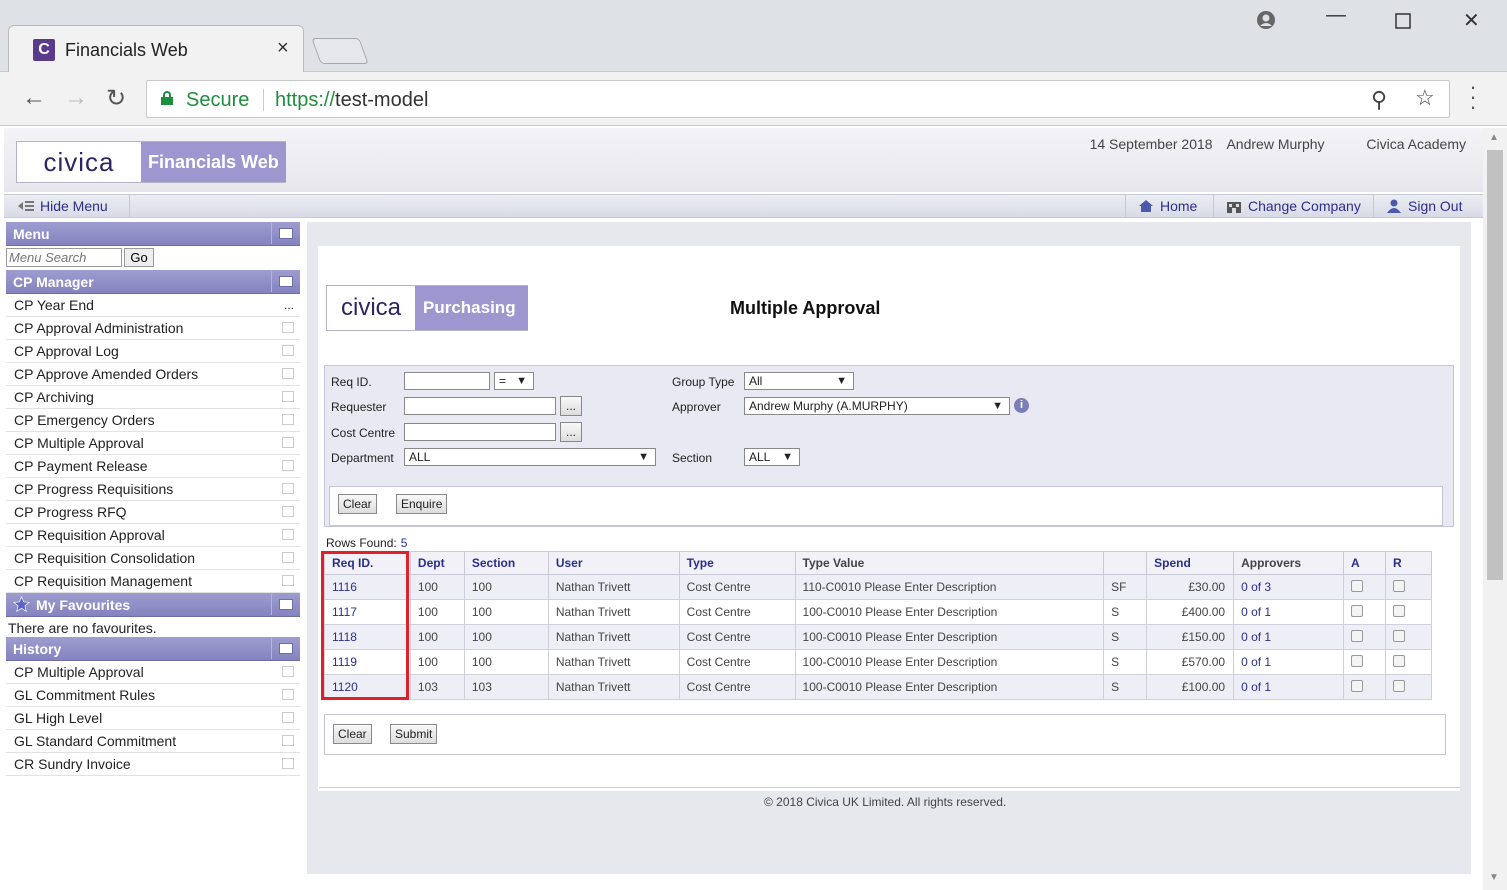  Describe the element at coordinates (1266, 23) in the screenshot. I see `profile-icon` at that location.